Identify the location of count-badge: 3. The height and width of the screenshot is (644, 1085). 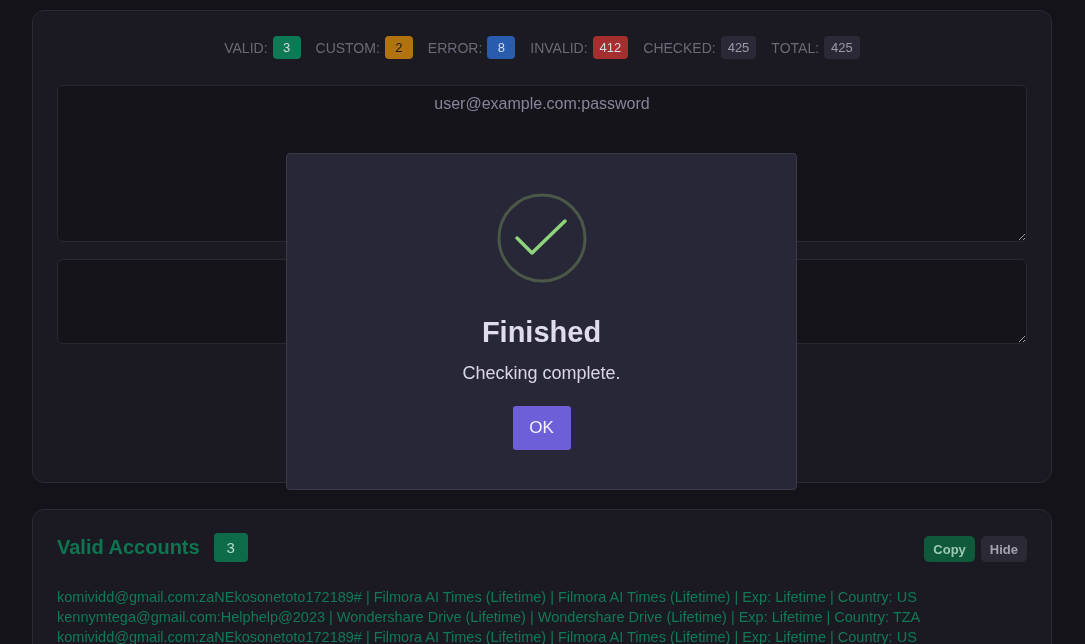
(230, 547).